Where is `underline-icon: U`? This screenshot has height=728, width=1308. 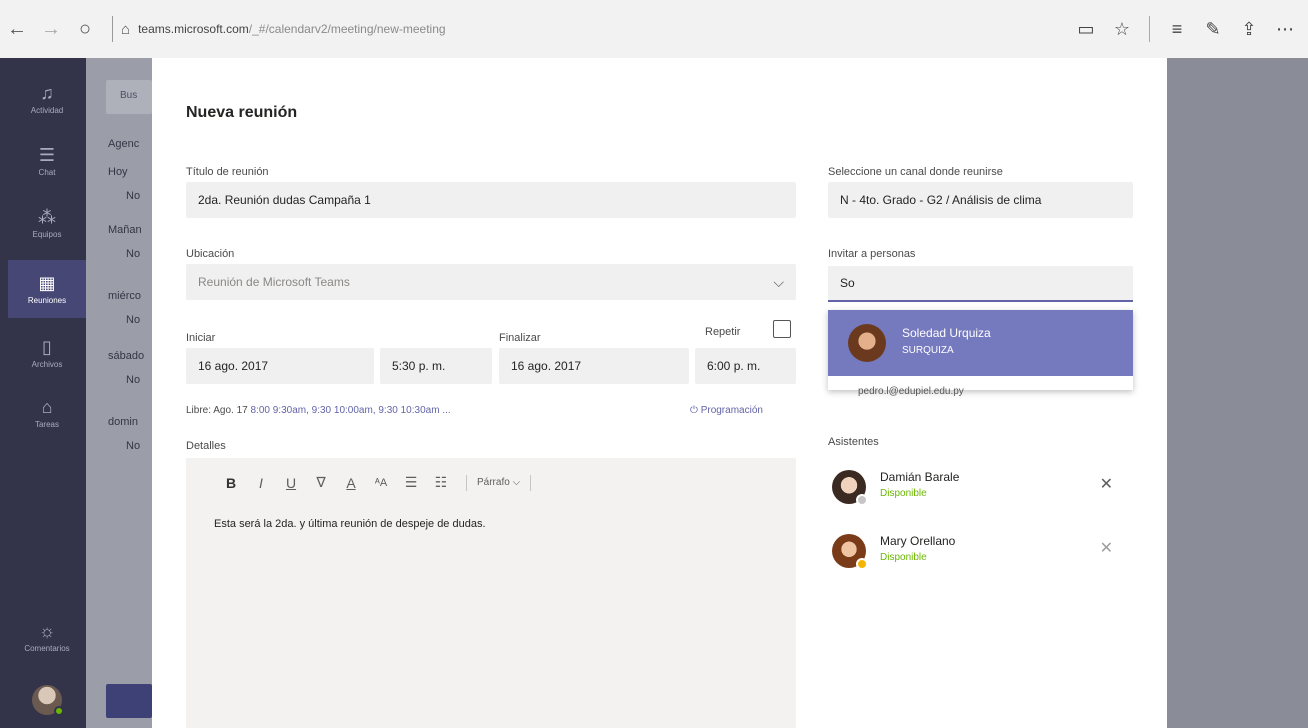
underline-icon: U is located at coordinates (291, 483).